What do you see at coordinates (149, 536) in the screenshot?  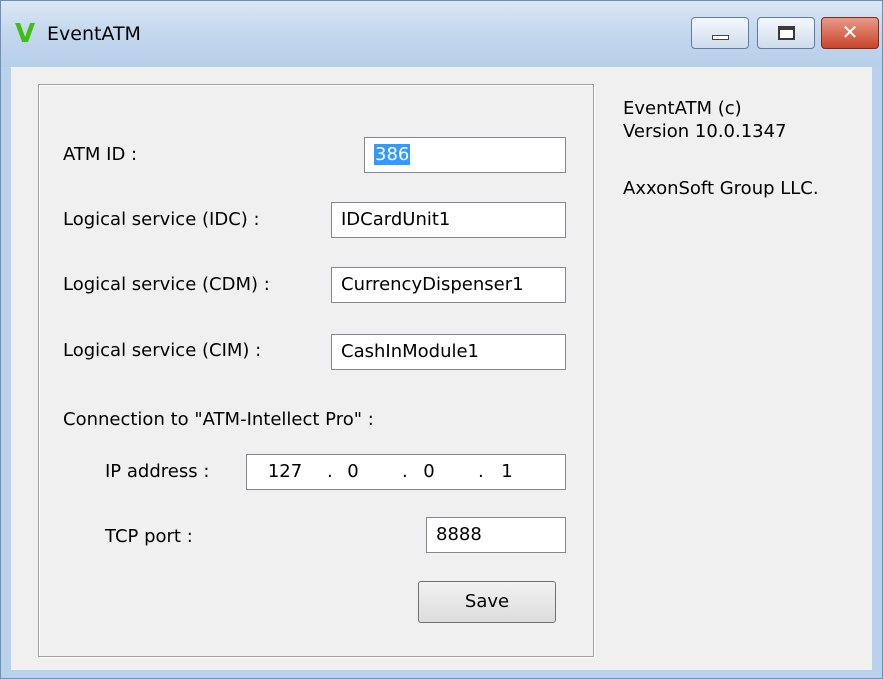 I see `tcp-port-label: TCP port :` at bounding box center [149, 536].